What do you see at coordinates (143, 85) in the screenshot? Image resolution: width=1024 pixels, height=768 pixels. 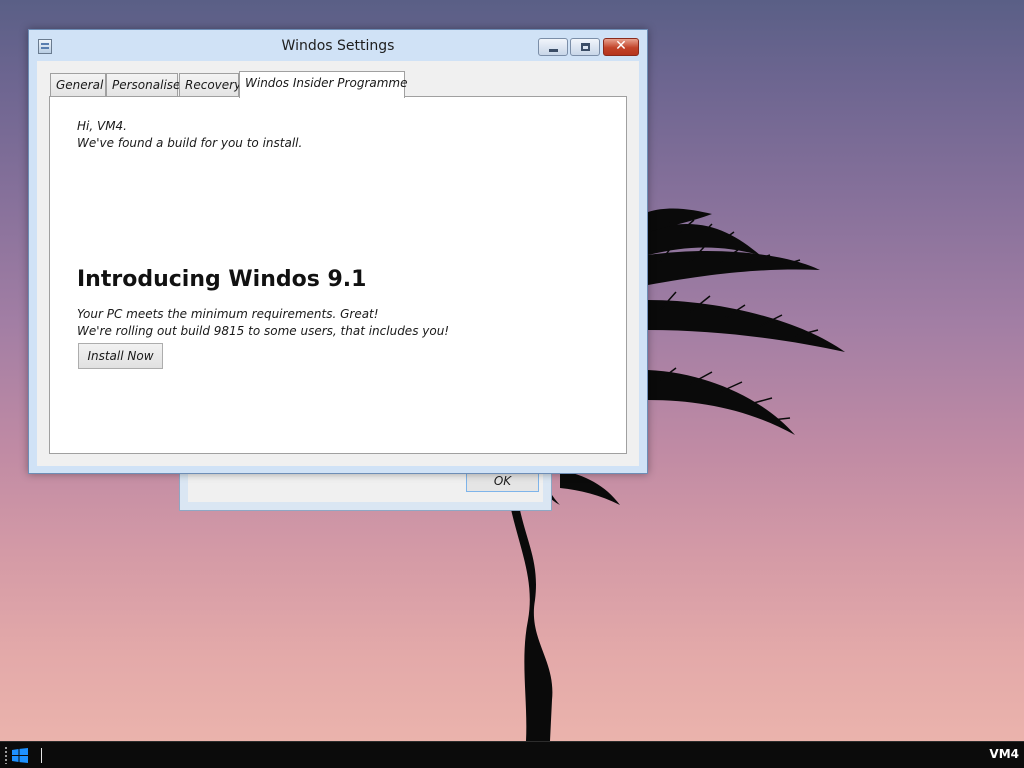 I see `tab-personalise: Personalise` at bounding box center [143, 85].